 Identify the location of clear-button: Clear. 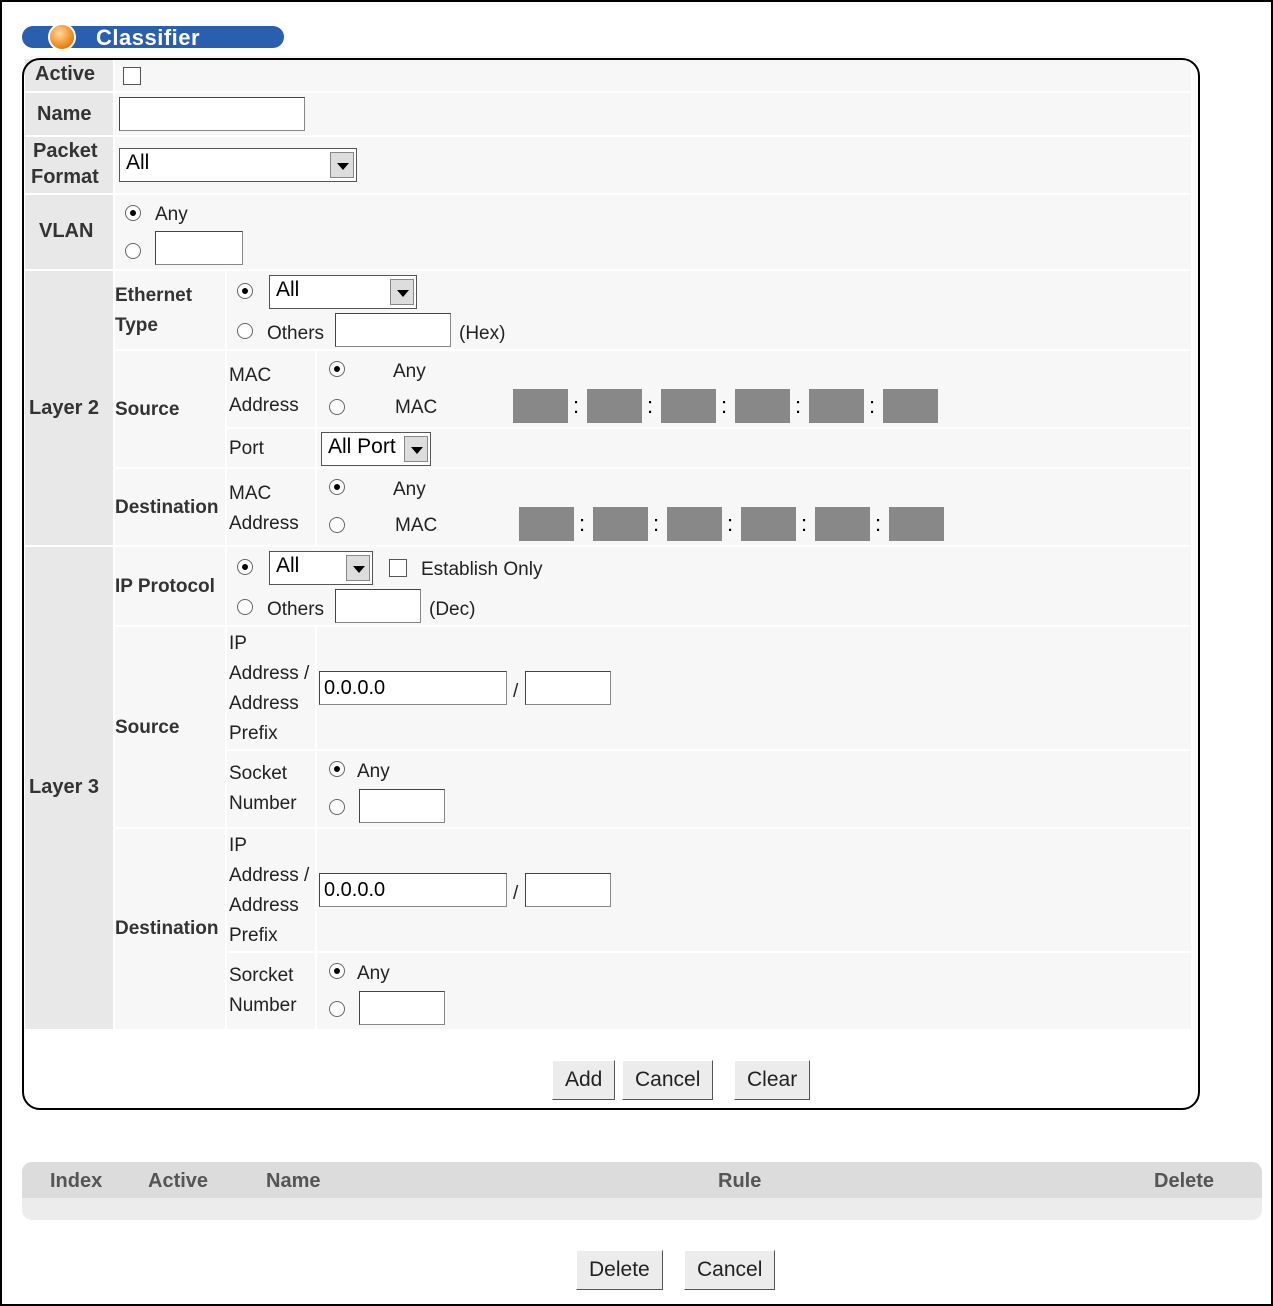
(772, 1080).